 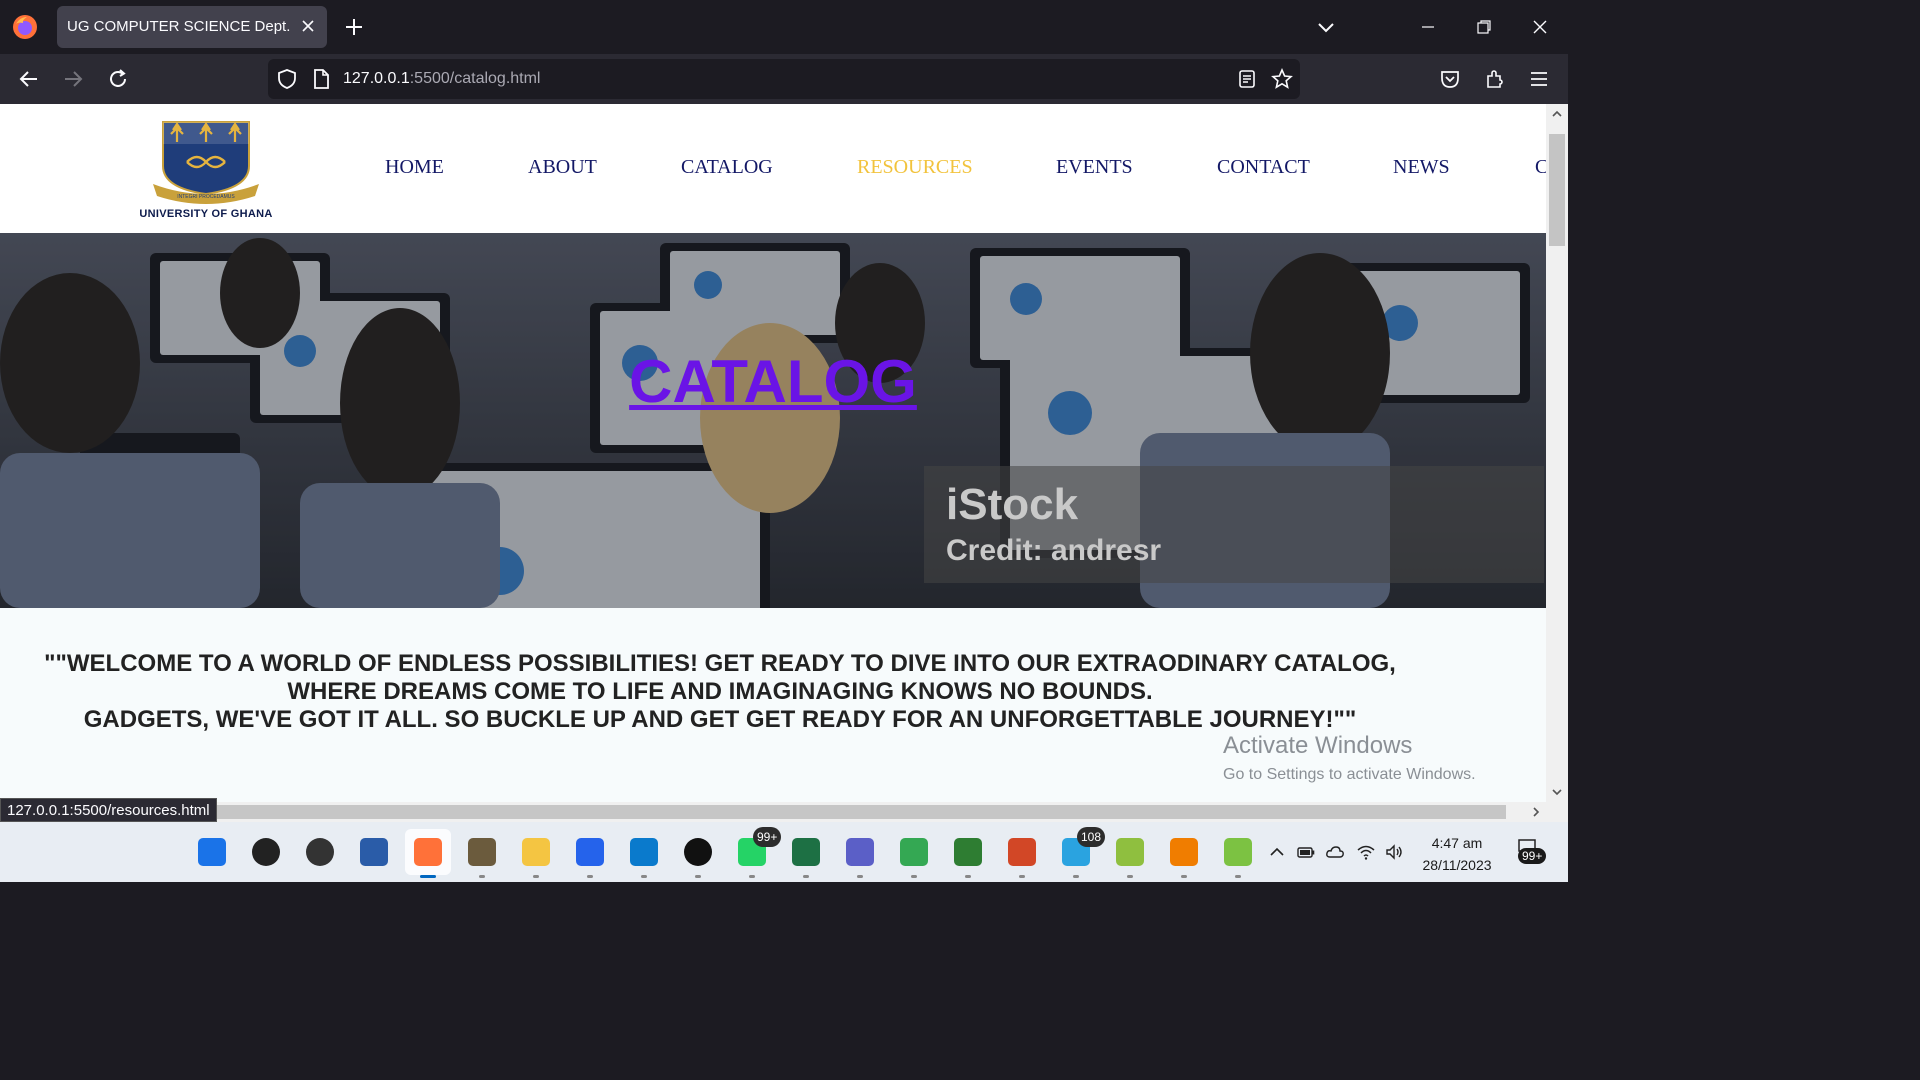 I want to click on scroll-right-icon, so click(x=1536, y=812).